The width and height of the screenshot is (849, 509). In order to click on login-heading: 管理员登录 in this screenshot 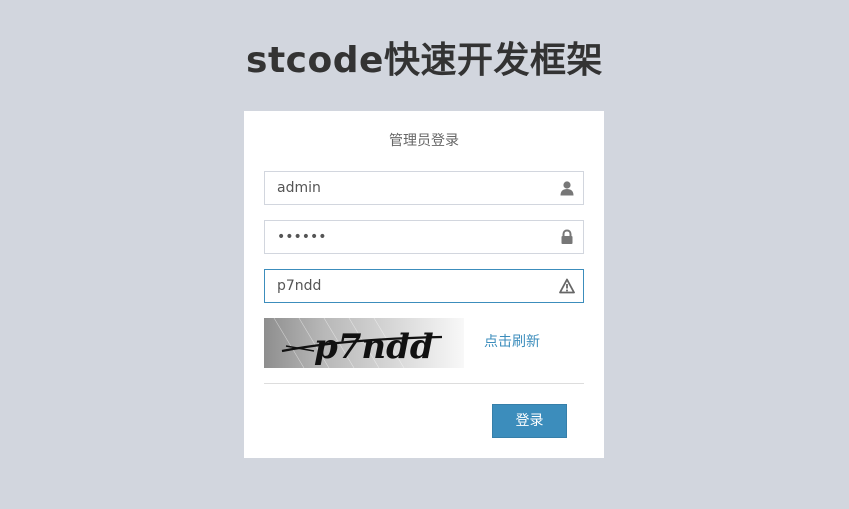, I will do `click(424, 141)`.